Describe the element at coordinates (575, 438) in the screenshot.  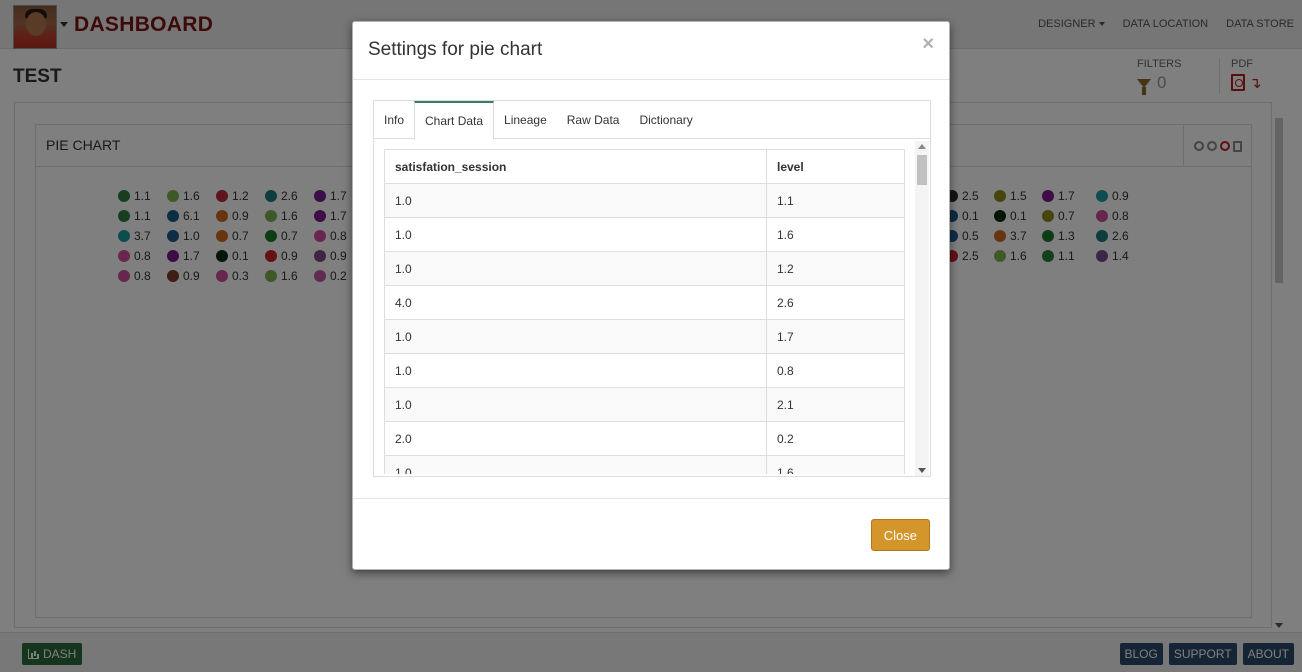
I see `table-cell: 2.0` at that location.